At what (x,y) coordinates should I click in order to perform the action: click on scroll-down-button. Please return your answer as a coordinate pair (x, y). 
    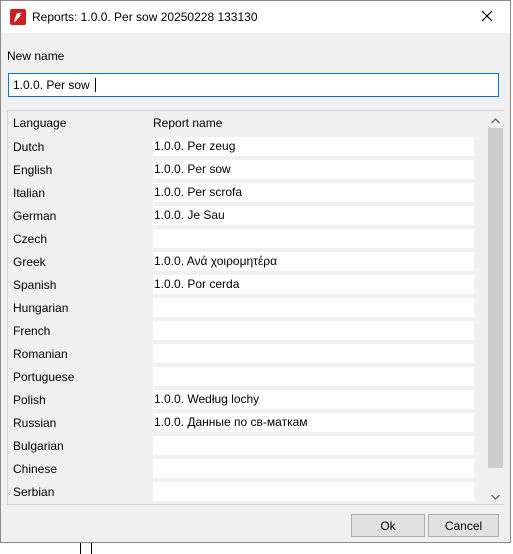
    Looking at the image, I should click on (495, 495).